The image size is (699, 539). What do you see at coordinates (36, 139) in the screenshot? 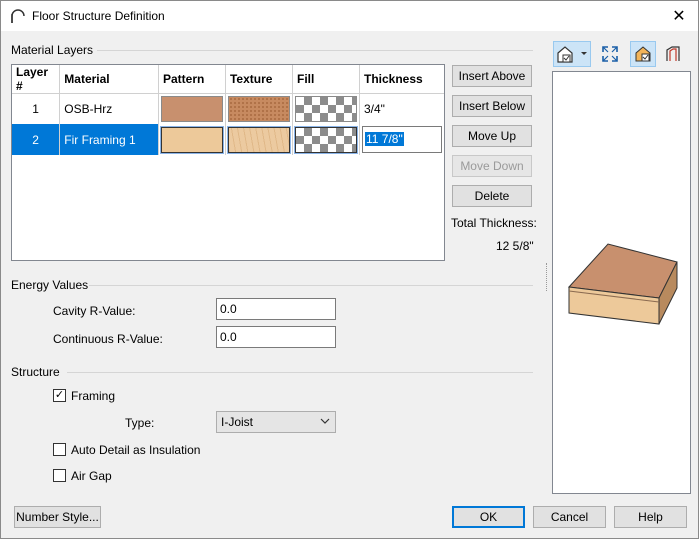
I see `layer-number: 2` at bounding box center [36, 139].